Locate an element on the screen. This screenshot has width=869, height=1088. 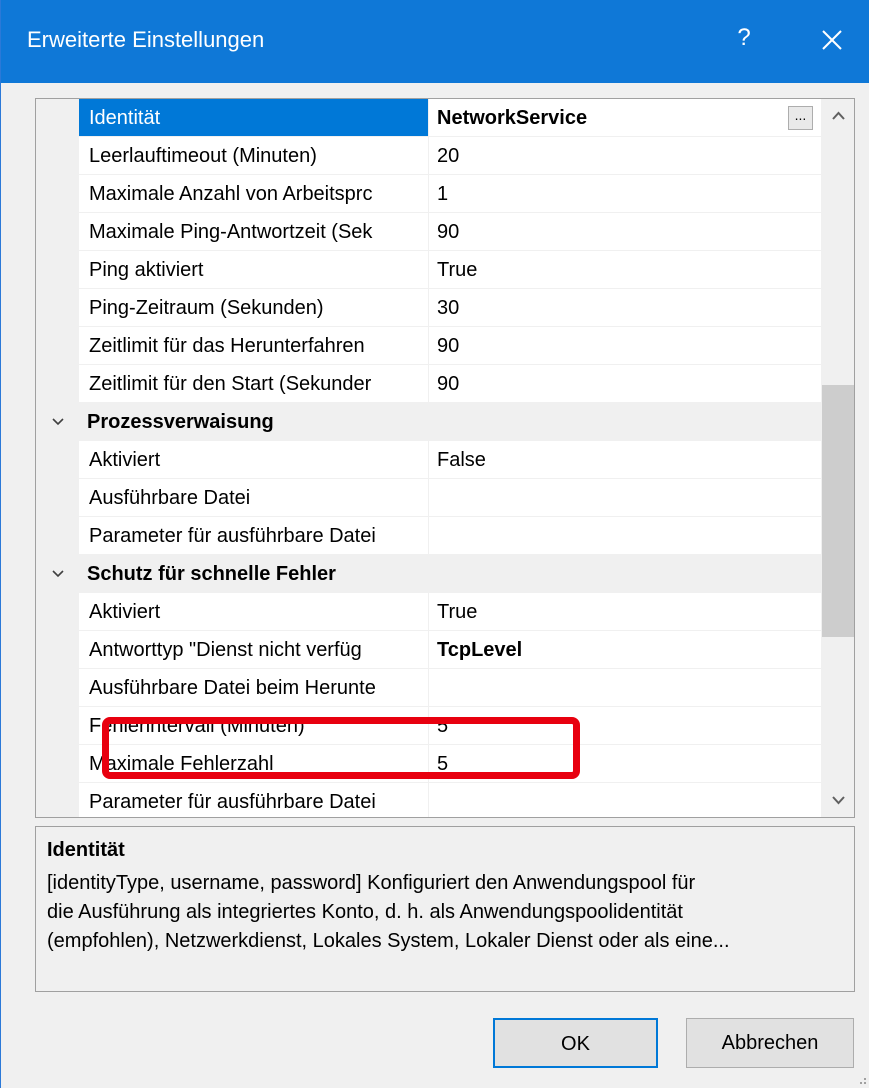
resize-grip-icon is located at coordinates (859, 1077).